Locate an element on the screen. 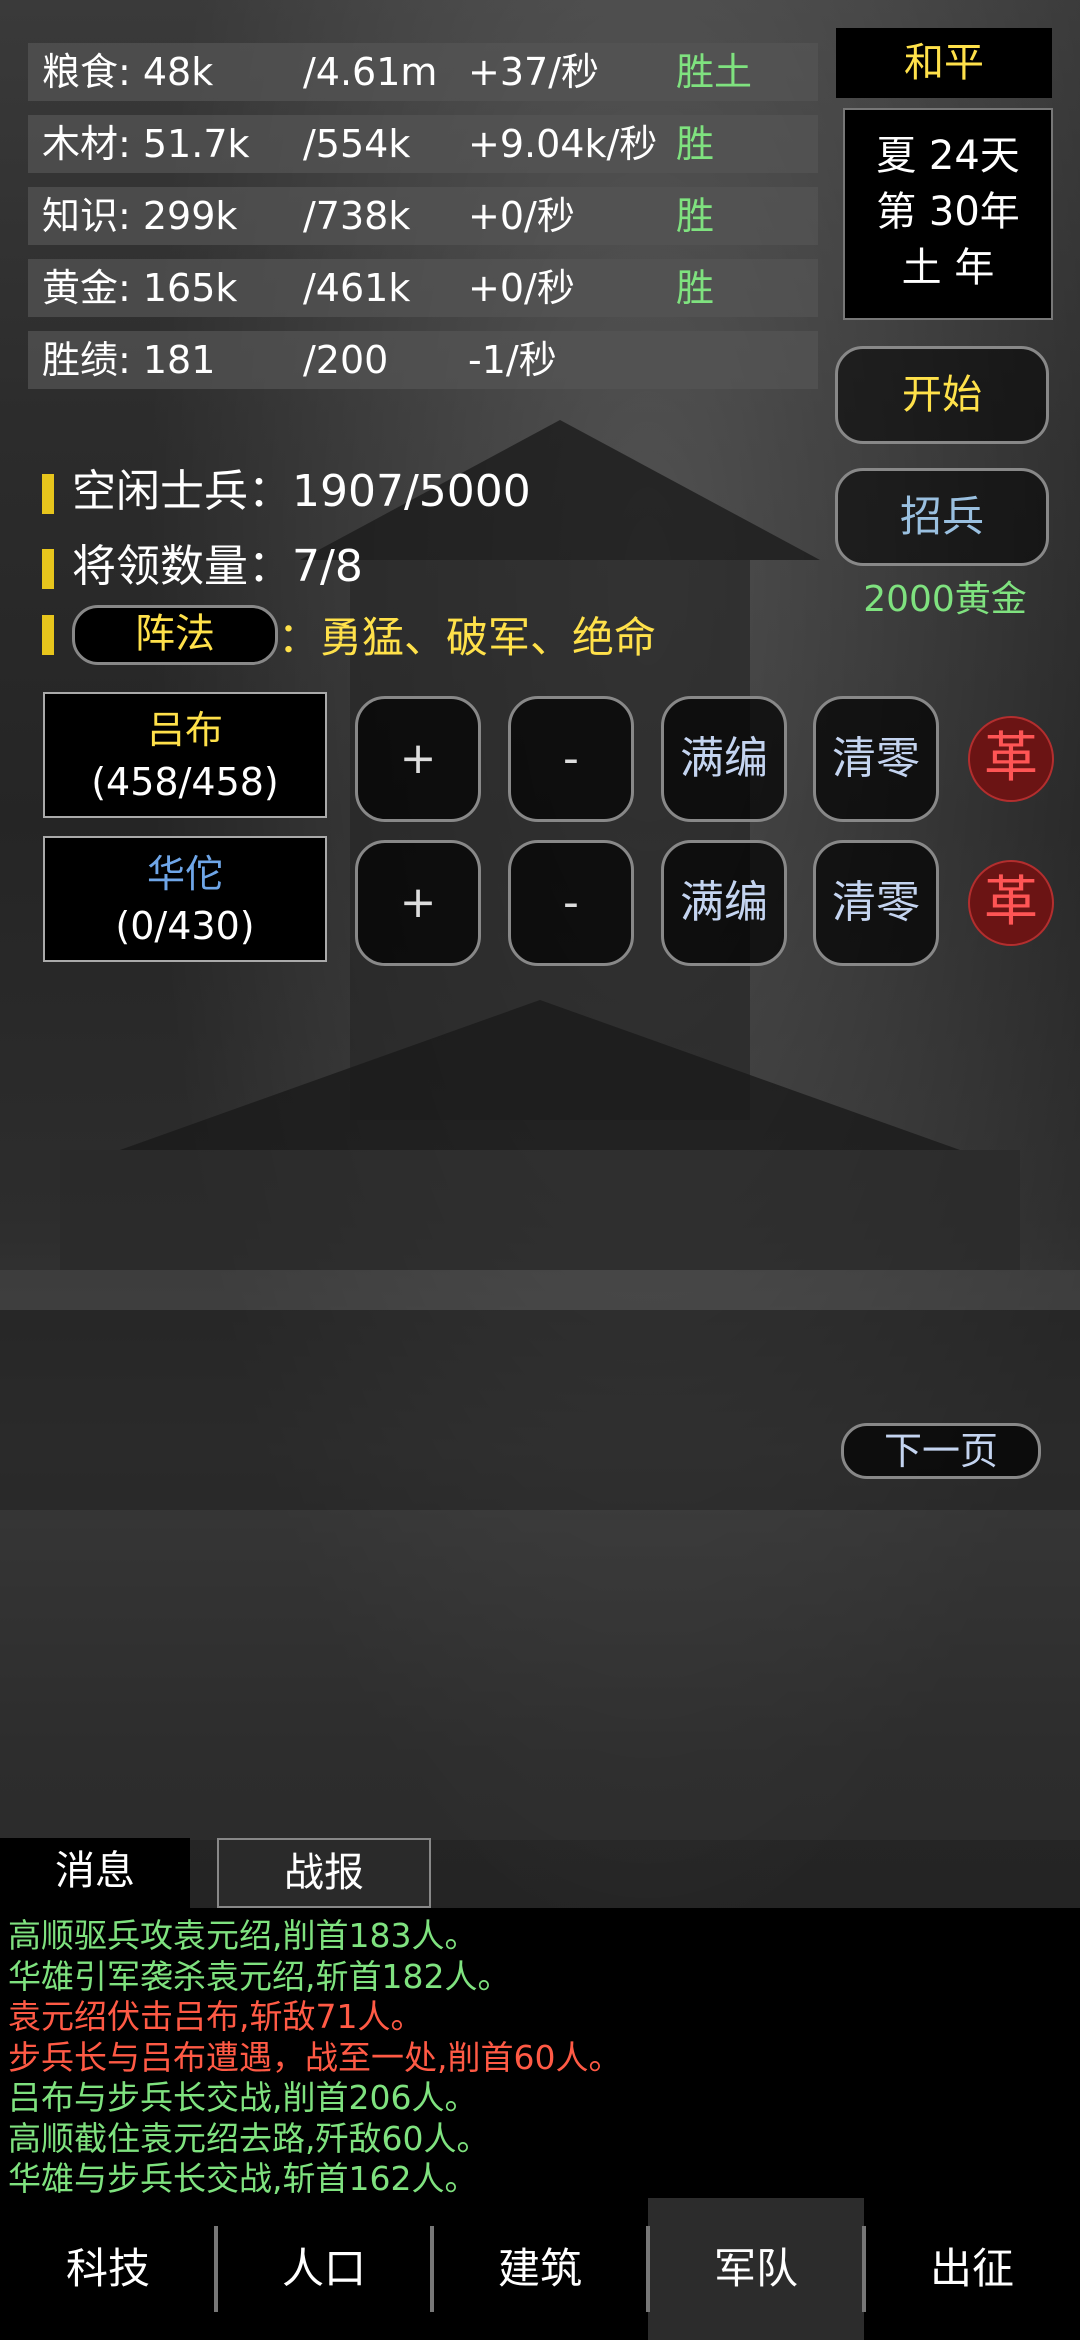  date-year: 第 30年 is located at coordinates (948, 212).